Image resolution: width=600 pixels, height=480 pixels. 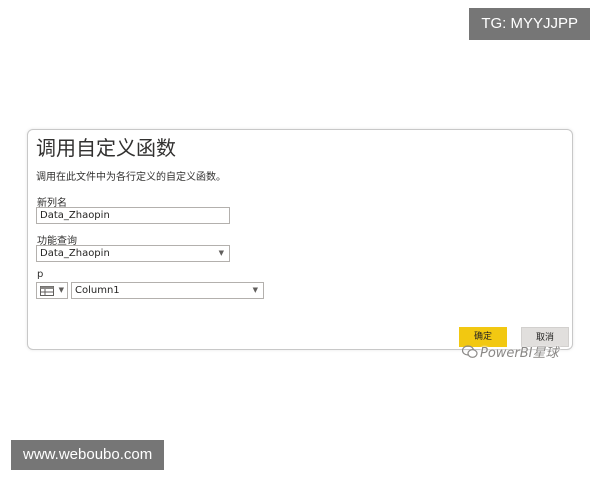 What do you see at coordinates (106, 148) in the screenshot?
I see `dialog-title: 调用自定义函数` at bounding box center [106, 148].